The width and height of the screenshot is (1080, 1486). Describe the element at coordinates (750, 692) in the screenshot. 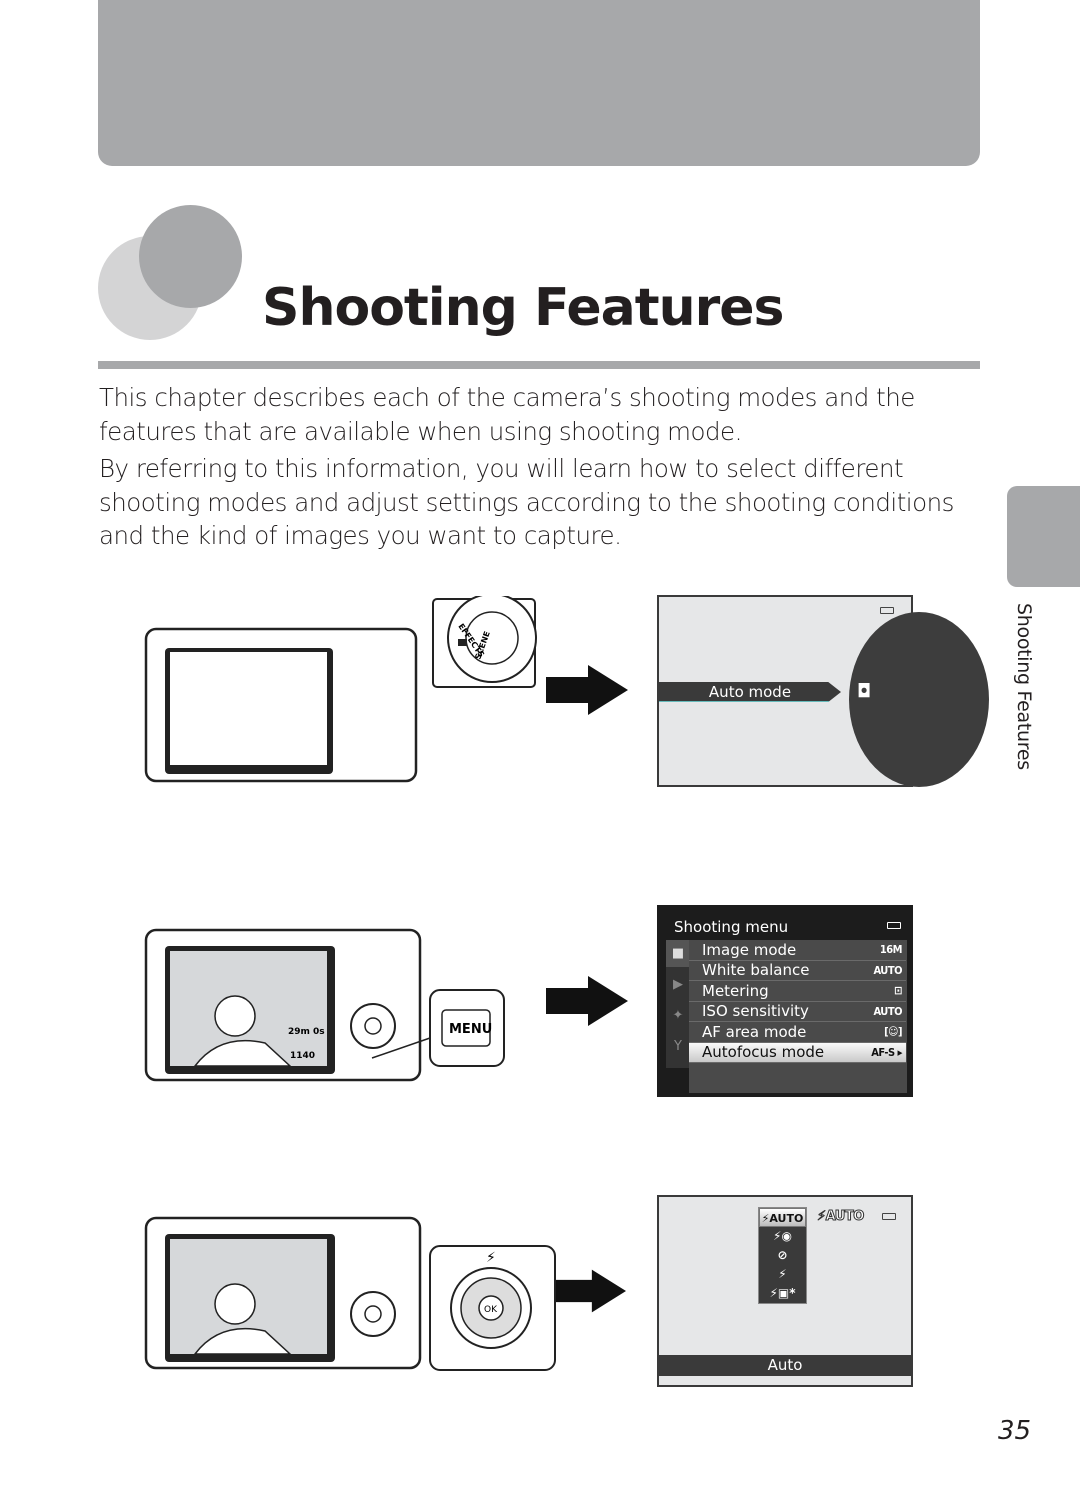

I see `mode-label-banner: Auto mode` at that location.